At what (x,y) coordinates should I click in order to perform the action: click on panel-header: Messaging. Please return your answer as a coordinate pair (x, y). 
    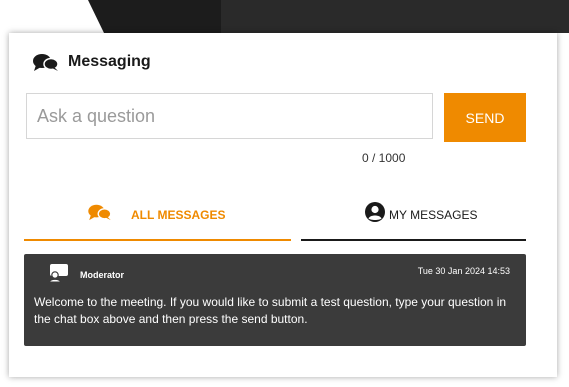
    Looking at the image, I should click on (91, 62).